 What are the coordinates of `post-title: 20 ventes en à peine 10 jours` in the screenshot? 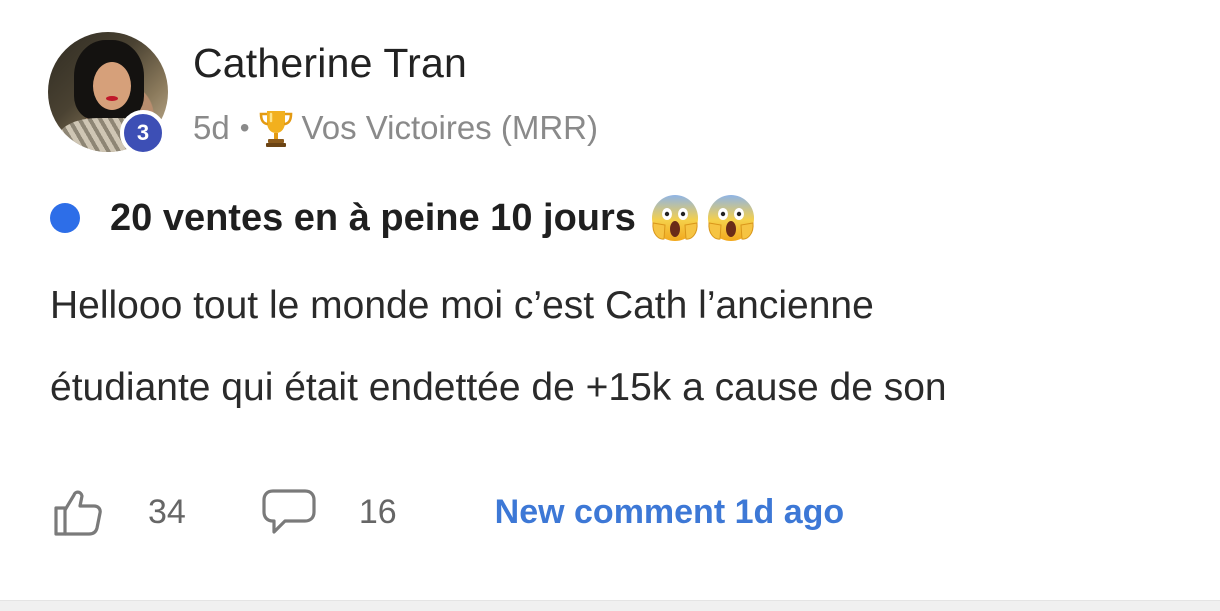 It's located at (373, 218).